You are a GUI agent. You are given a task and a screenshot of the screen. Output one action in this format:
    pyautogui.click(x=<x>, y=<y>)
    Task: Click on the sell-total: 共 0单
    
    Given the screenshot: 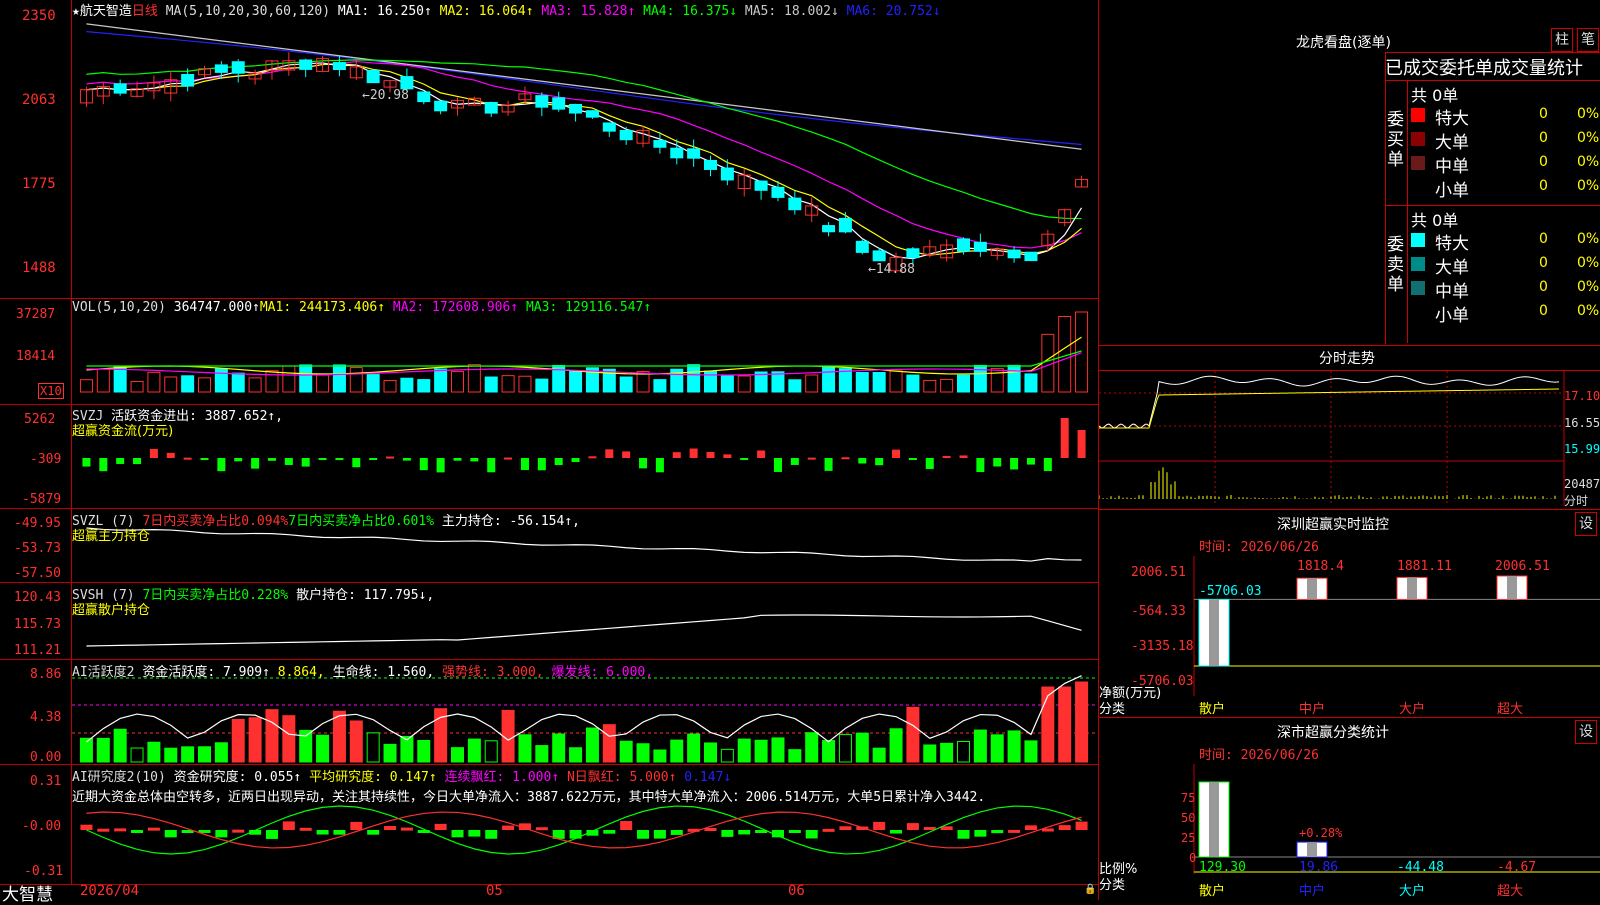 What is the action you would take?
    pyautogui.click(x=1435, y=220)
    